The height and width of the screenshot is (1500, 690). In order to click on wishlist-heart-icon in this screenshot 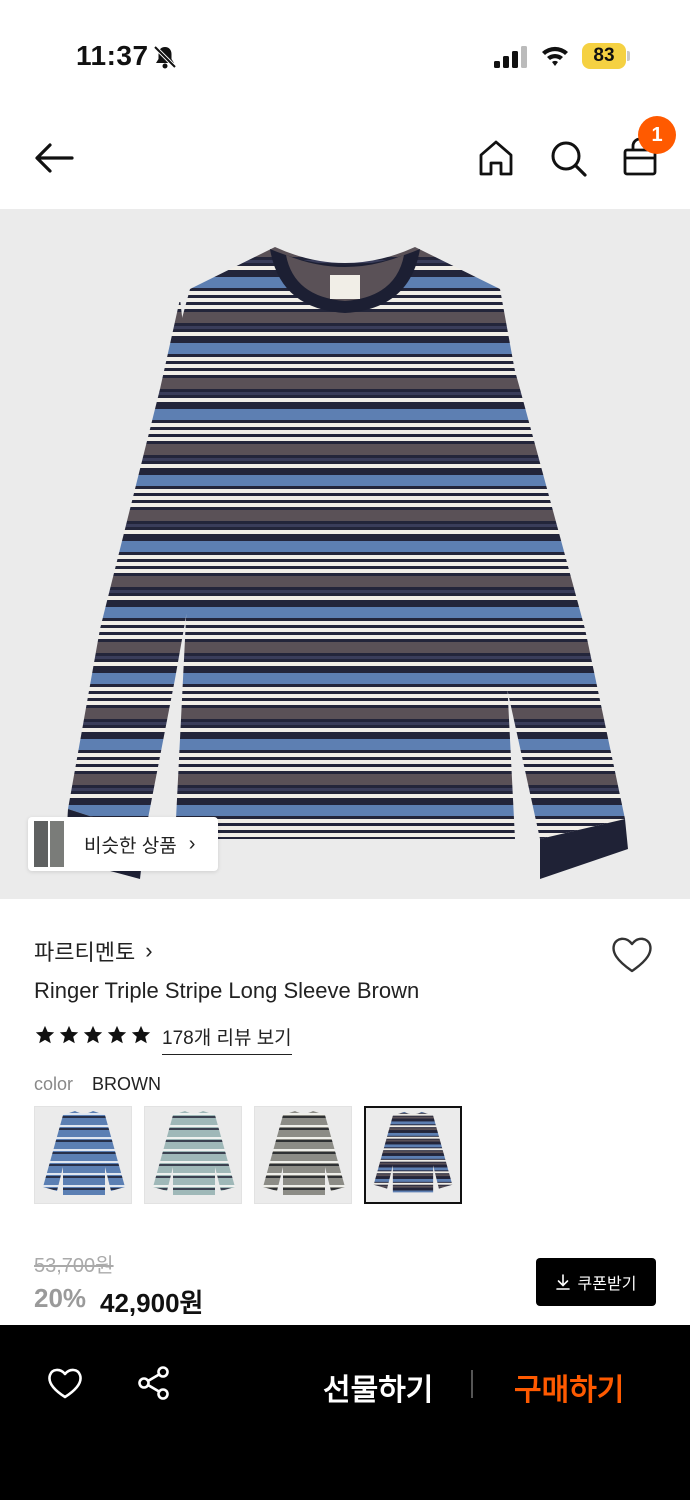, I will do `click(632, 954)`.